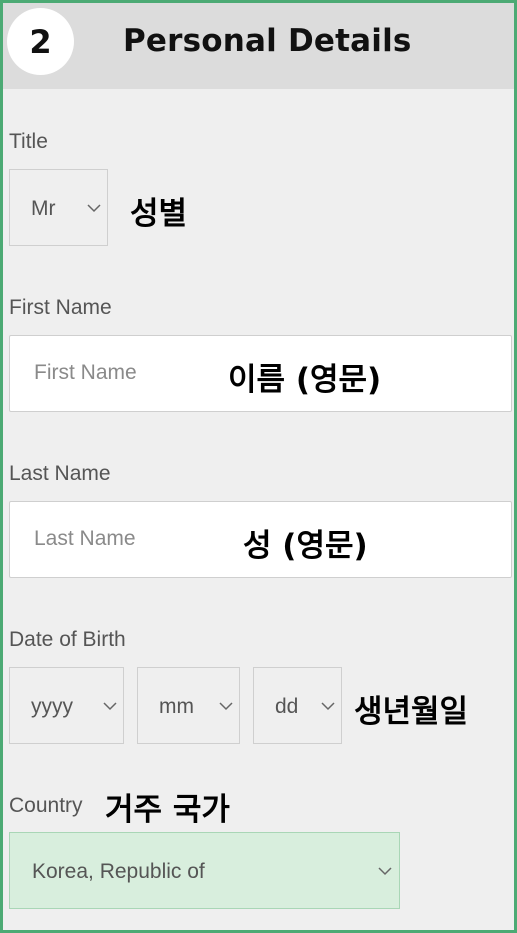  What do you see at coordinates (28, 141) in the screenshot?
I see `title-label: Title` at bounding box center [28, 141].